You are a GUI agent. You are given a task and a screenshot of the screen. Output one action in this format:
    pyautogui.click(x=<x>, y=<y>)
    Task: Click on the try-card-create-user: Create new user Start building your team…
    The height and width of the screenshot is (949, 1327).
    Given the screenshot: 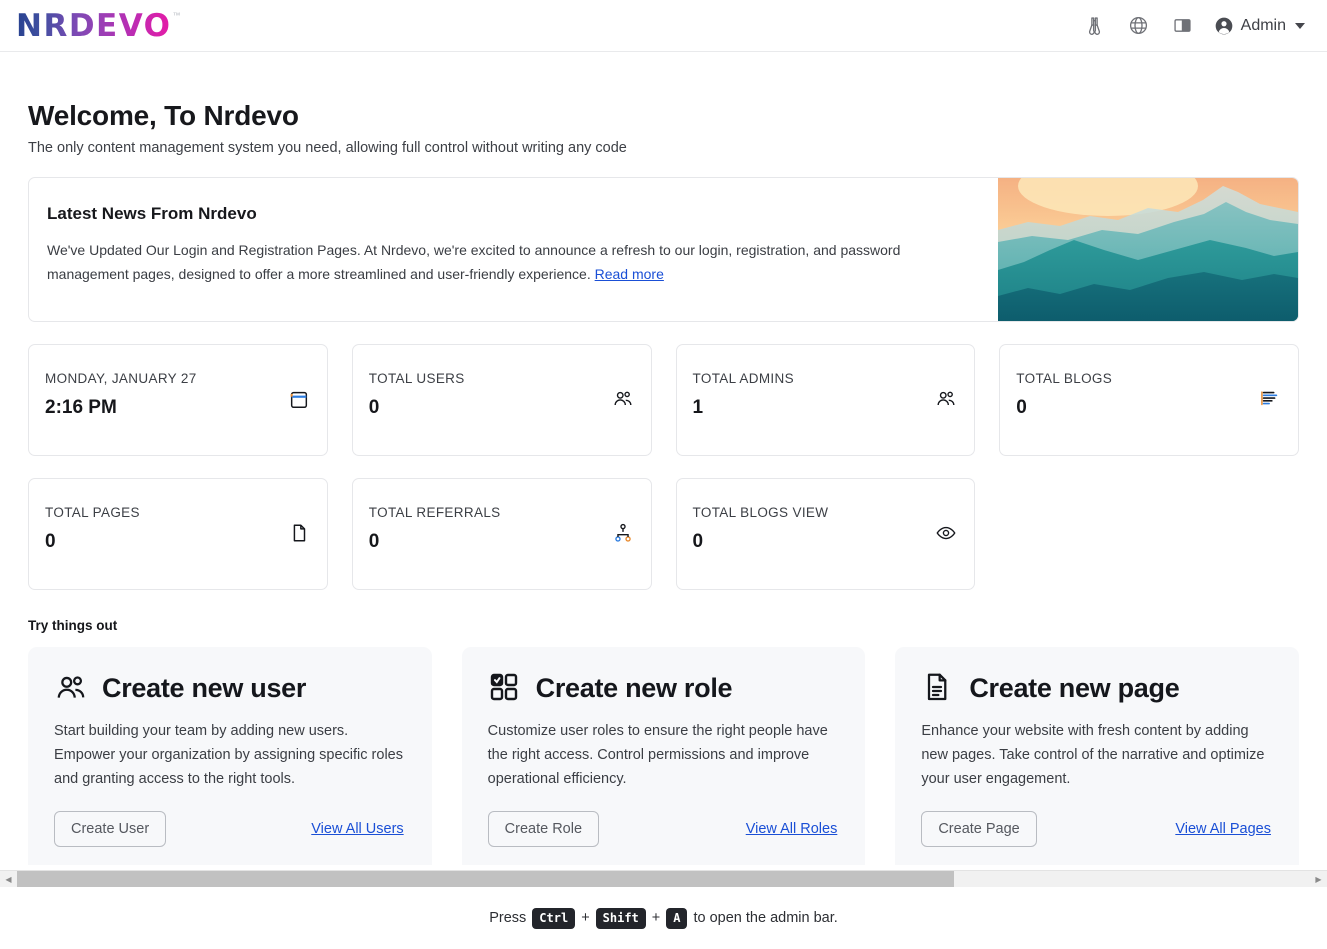 What is the action you would take?
    pyautogui.click(x=230, y=756)
    